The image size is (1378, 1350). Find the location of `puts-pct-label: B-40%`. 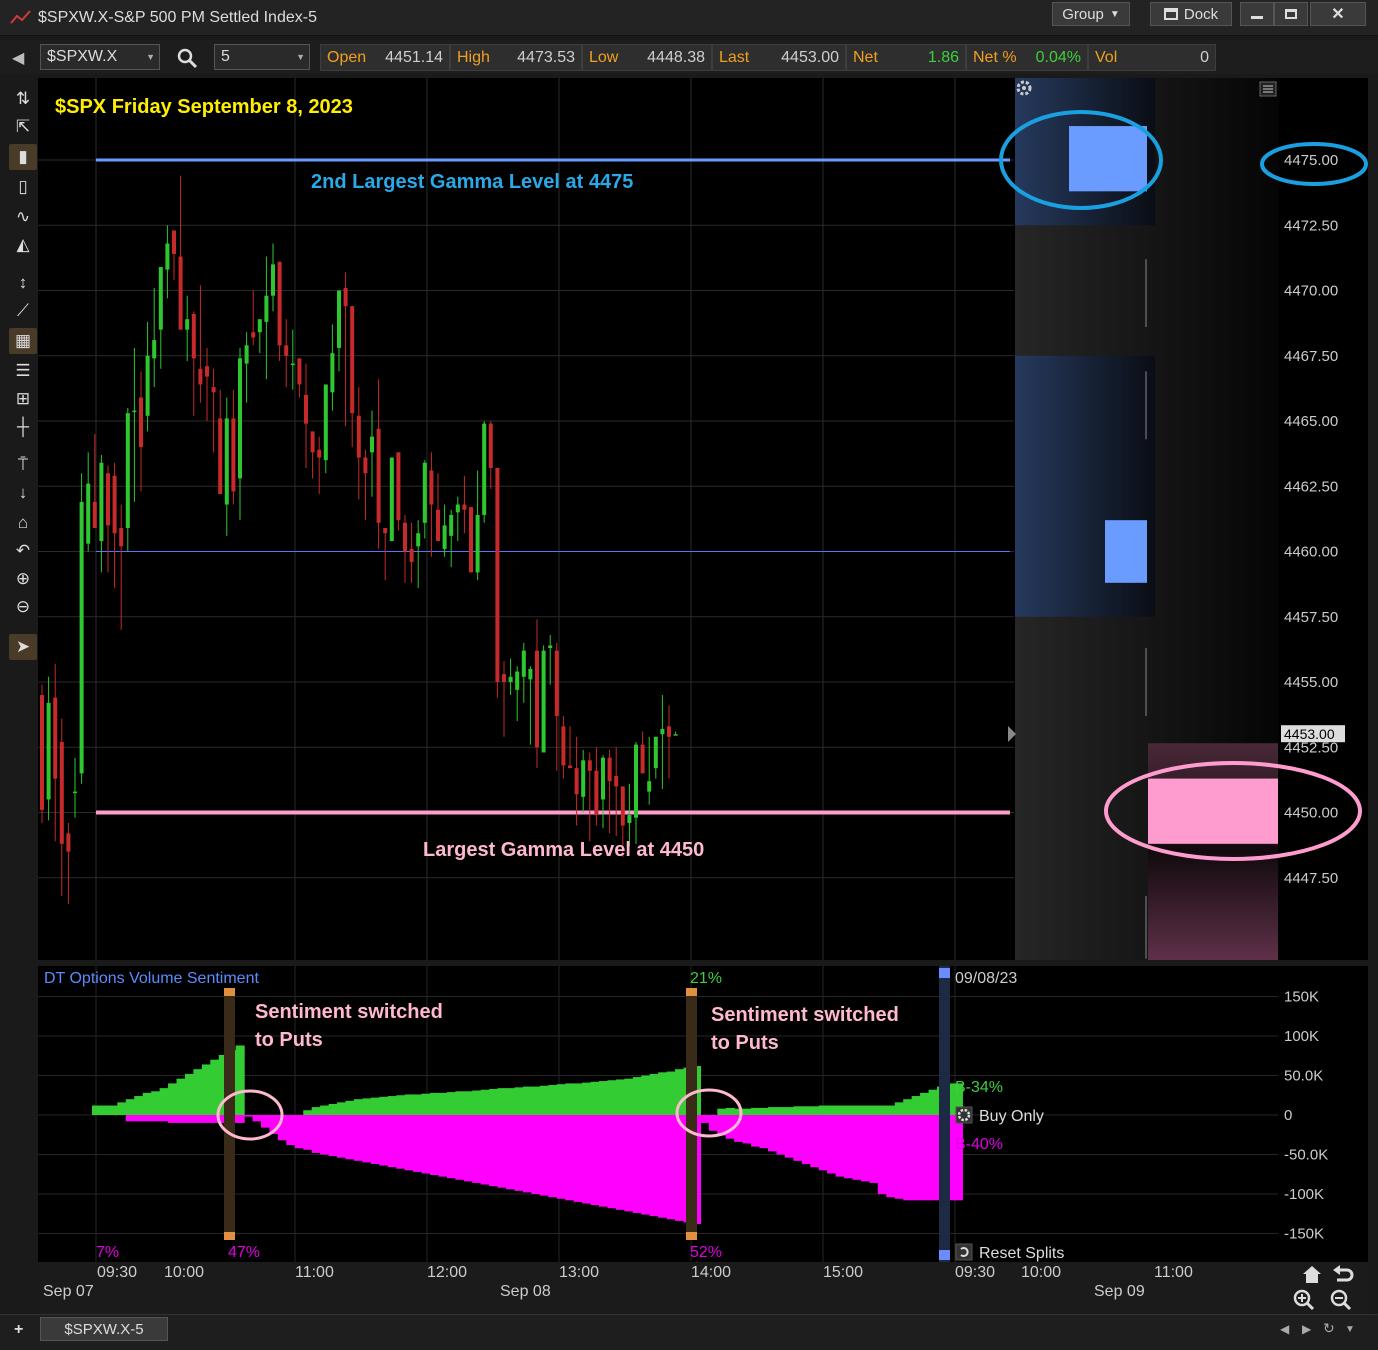

puts-pct-label: B-40% is located at coordinates (979, 1144).